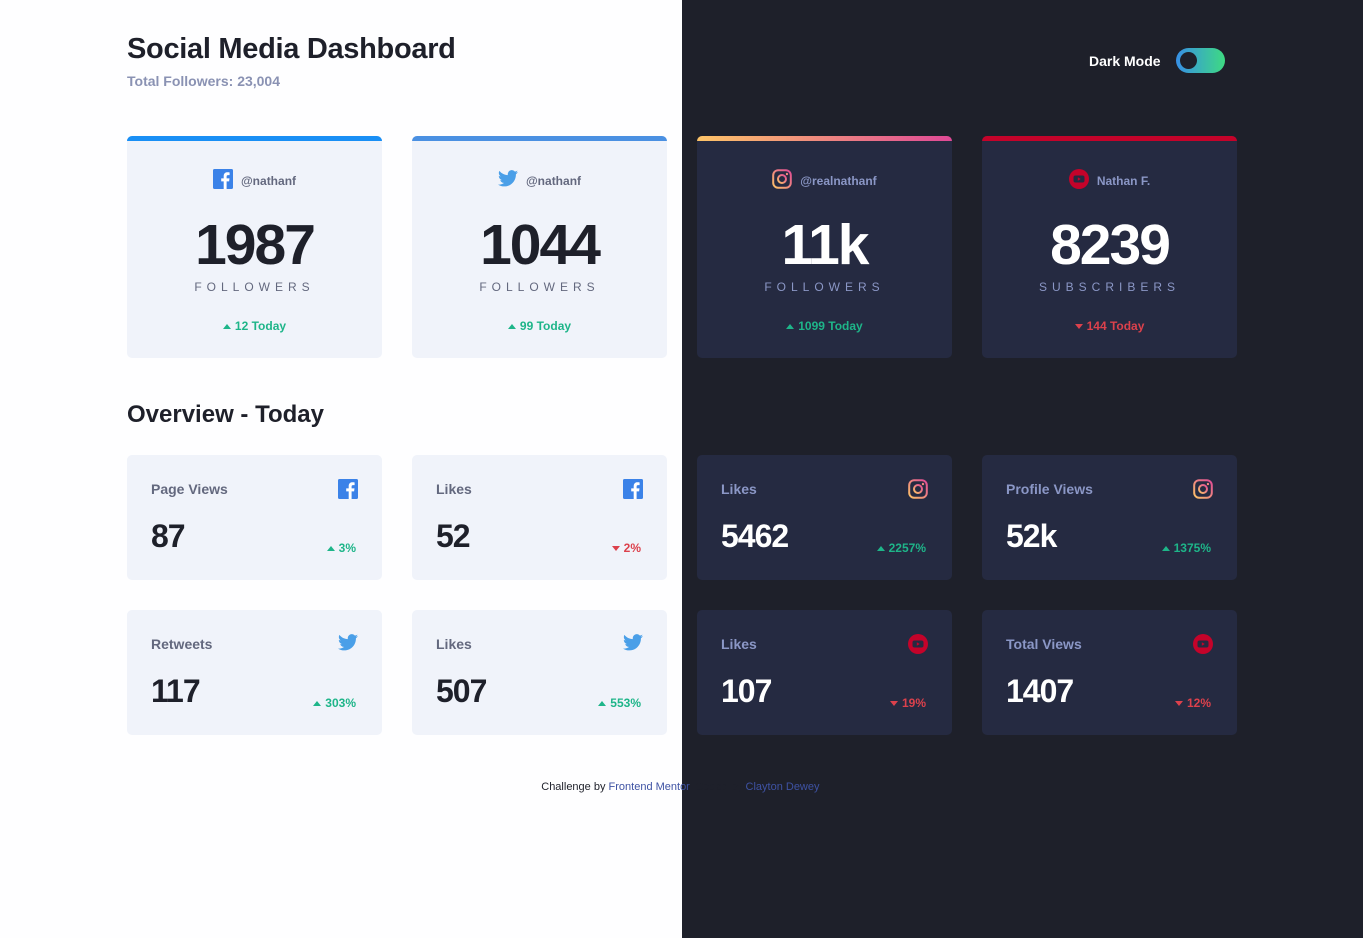  I want to click on metric-value: 1407, so click(1040, 691).